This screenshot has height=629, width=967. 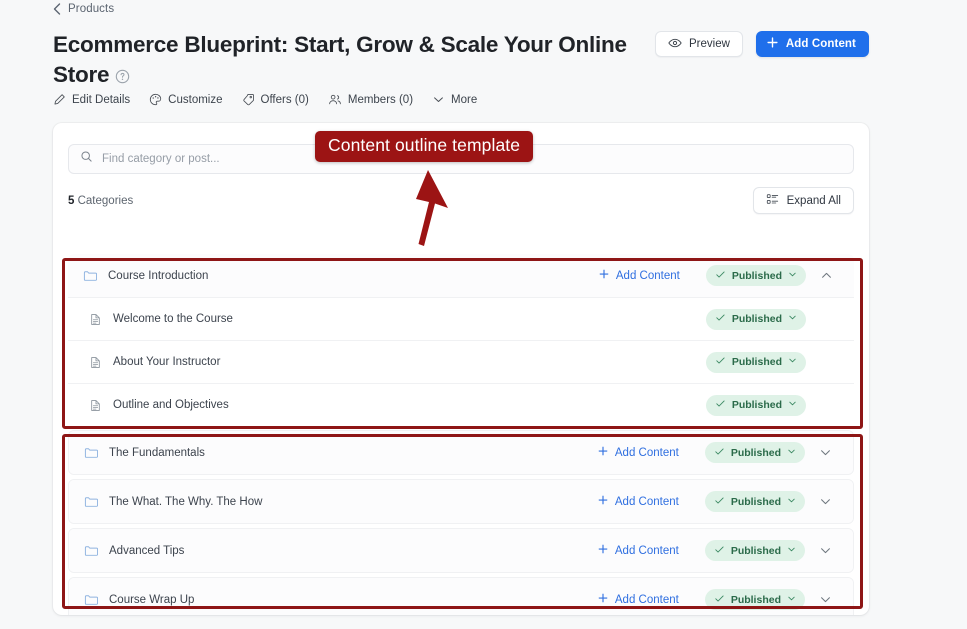 I want to click on outline-group: Advanced Tips Add Content Published, so click(x=461, y=550).